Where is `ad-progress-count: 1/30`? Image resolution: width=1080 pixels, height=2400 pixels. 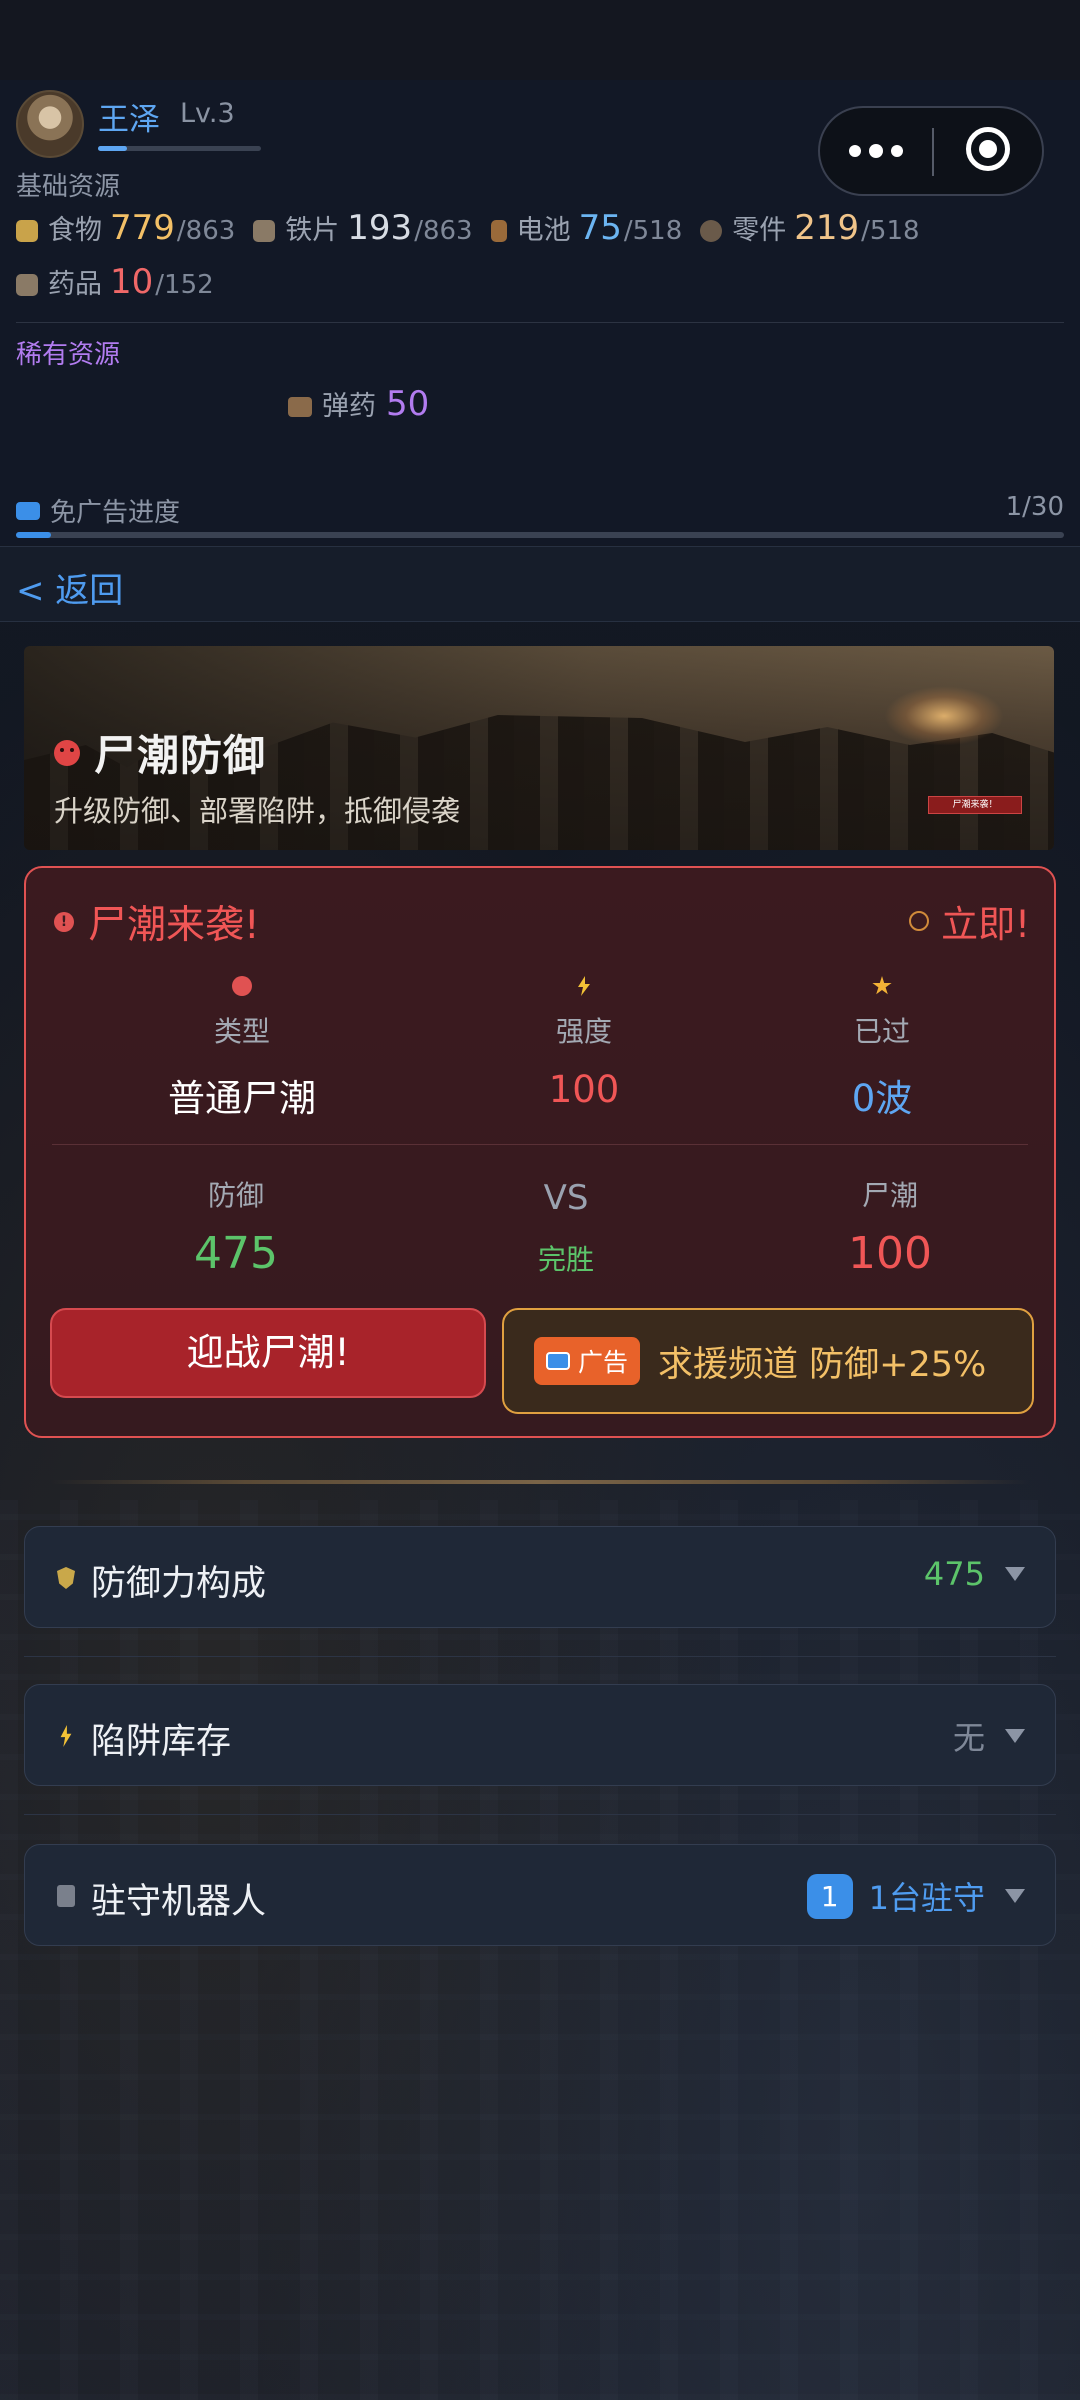 ad-progress-count: 1/30 is located at coordinates (1034, 507).